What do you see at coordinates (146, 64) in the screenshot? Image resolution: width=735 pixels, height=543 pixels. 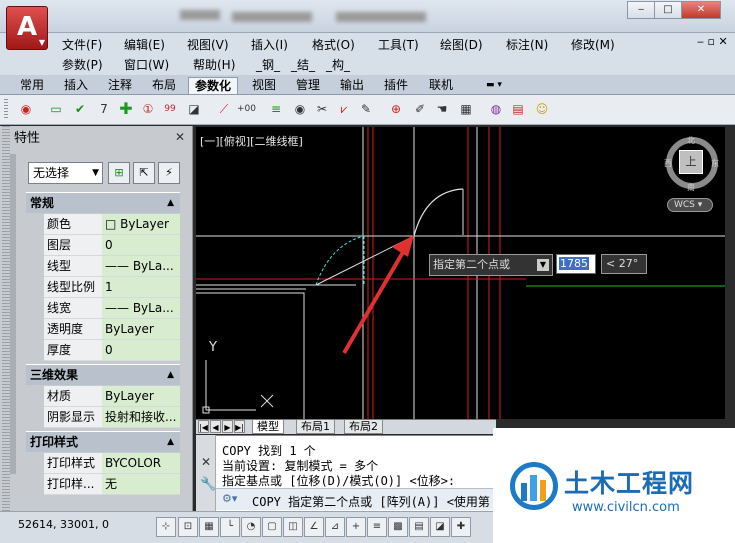 I see `menu-window: 窗口(W)` at bounding box center [146, 64].